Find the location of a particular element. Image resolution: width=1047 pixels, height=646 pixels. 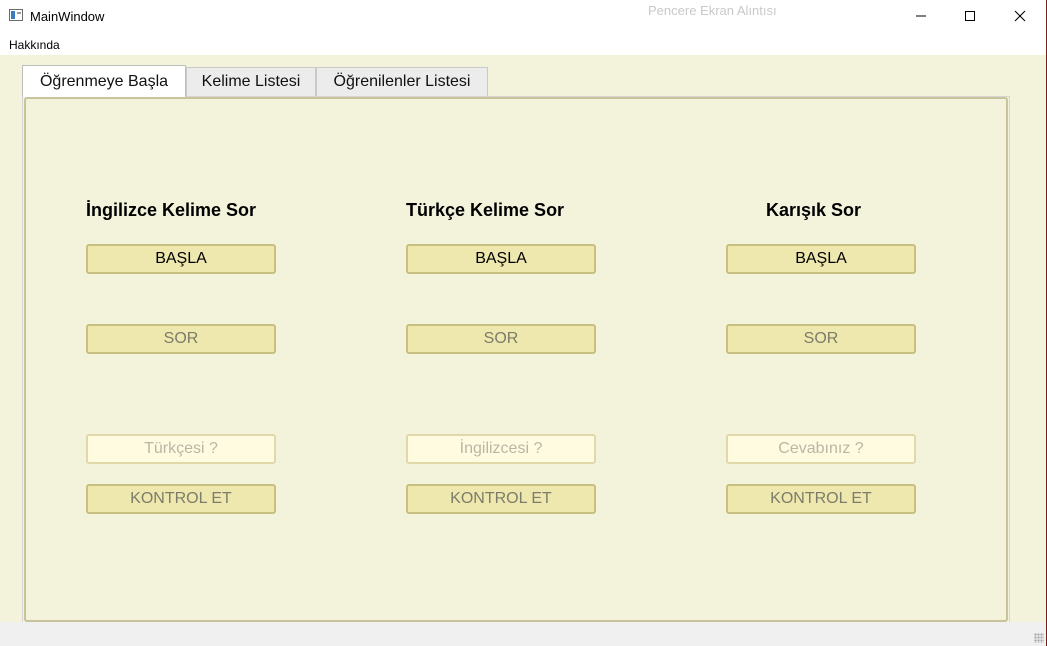

english-start-button: BAŞLA is located at coordinates (181, 259).